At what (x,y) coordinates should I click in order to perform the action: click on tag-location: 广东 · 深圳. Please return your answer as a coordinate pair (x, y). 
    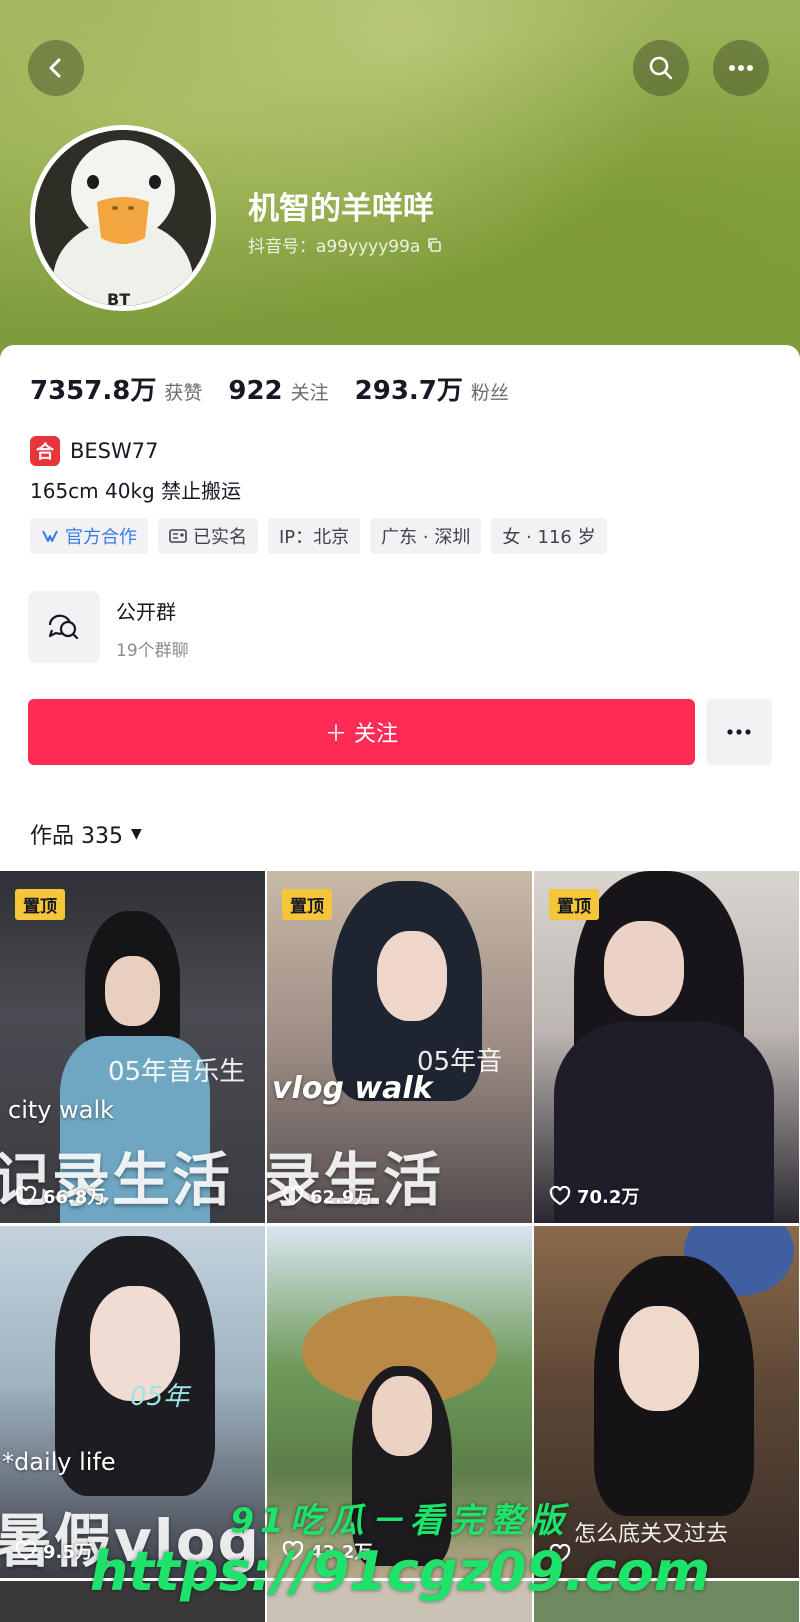
    Looking at the image, I should click on (426, 536).